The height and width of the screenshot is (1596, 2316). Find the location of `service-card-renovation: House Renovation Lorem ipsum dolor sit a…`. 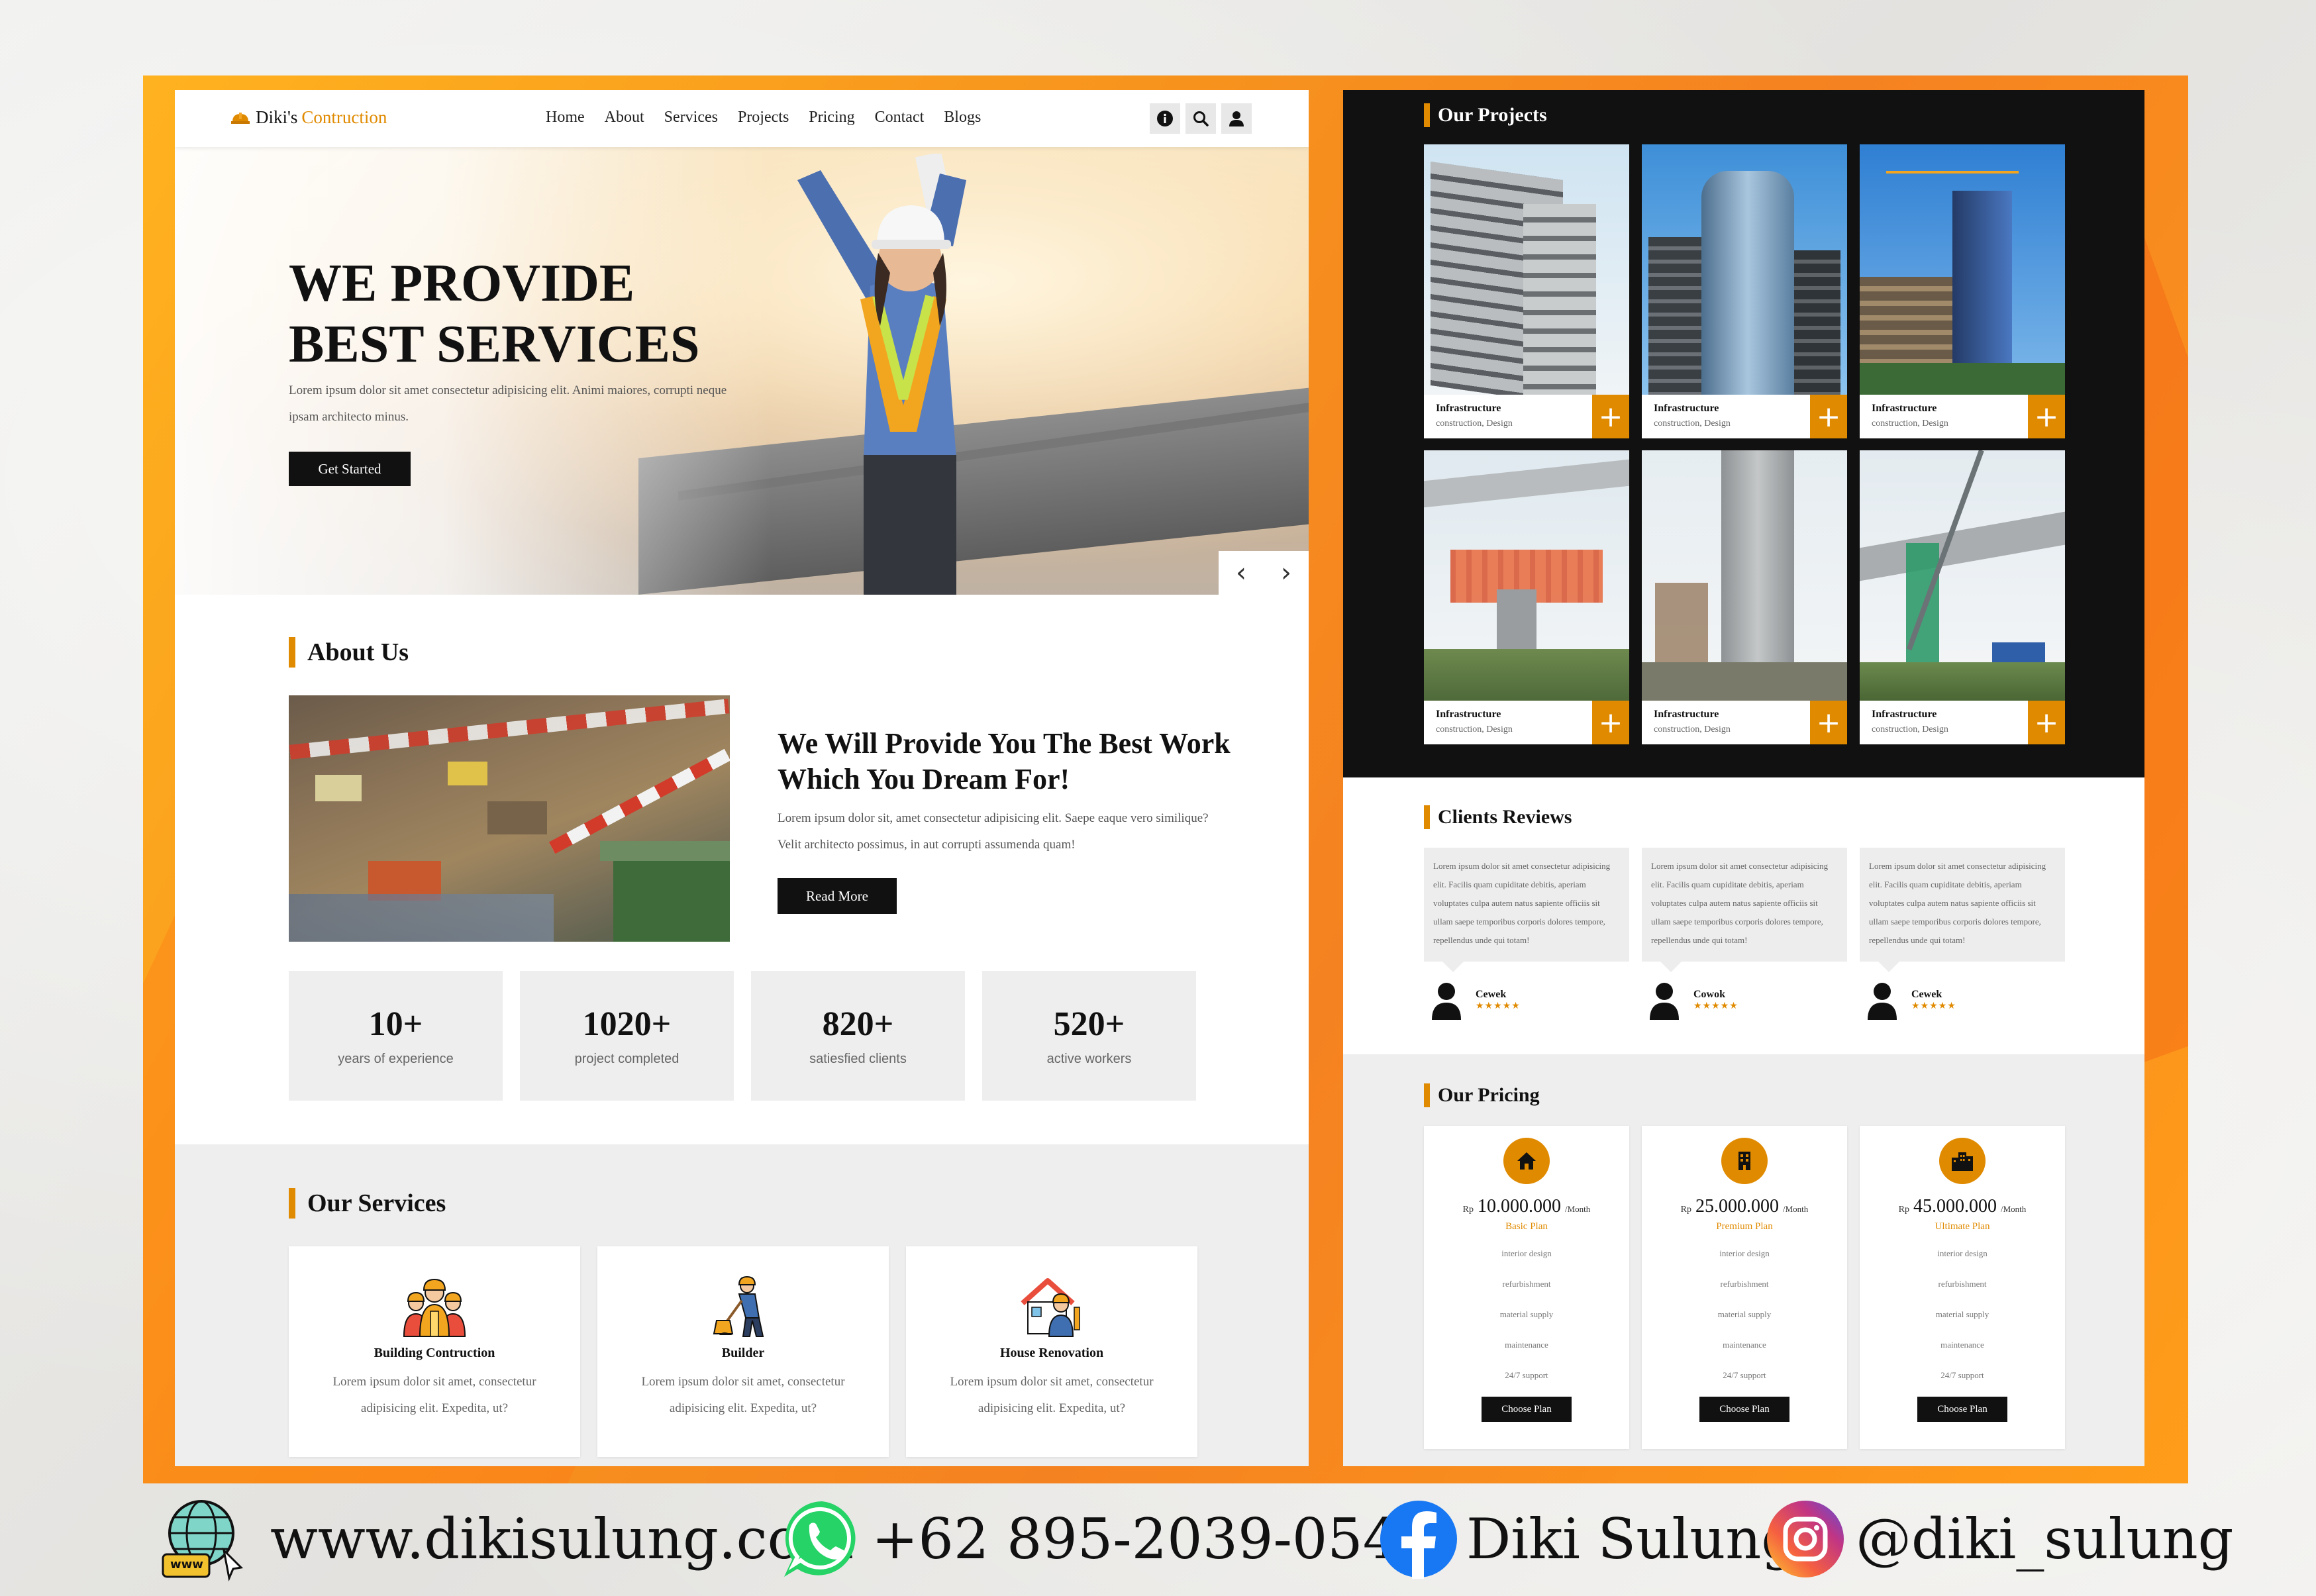

service-card-renovation: House Renovation Lorem ipsum dolor sit a… is located at coordinates (1051, 1351).